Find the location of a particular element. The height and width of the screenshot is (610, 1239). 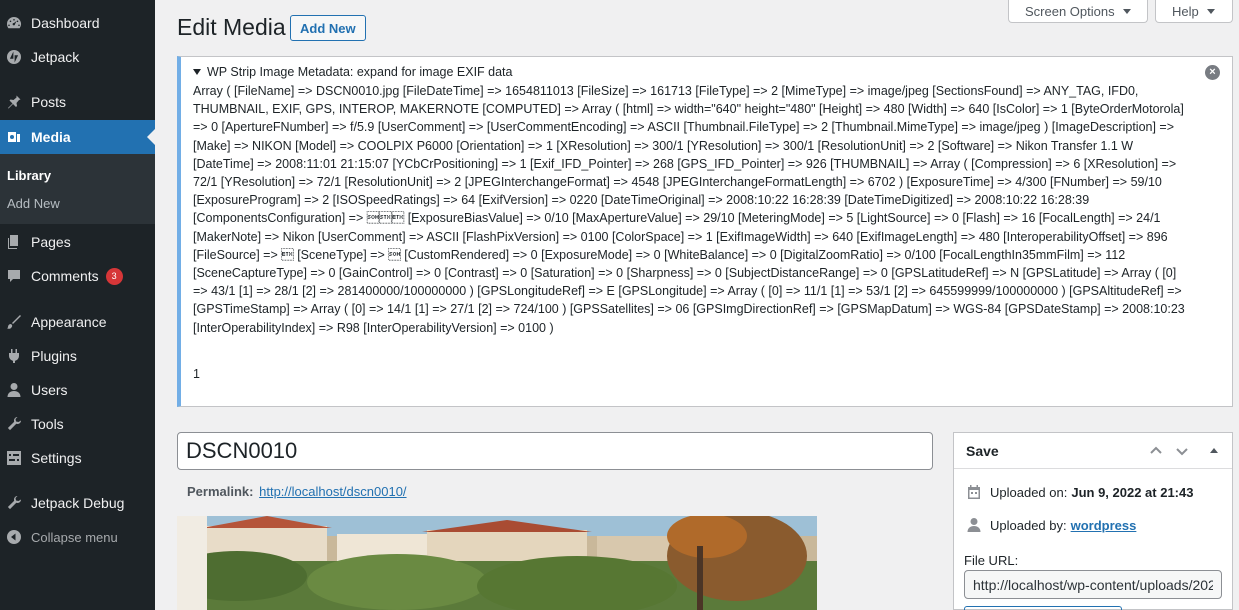

sidebar-item-users: Users is located at coordinates (77, 390).